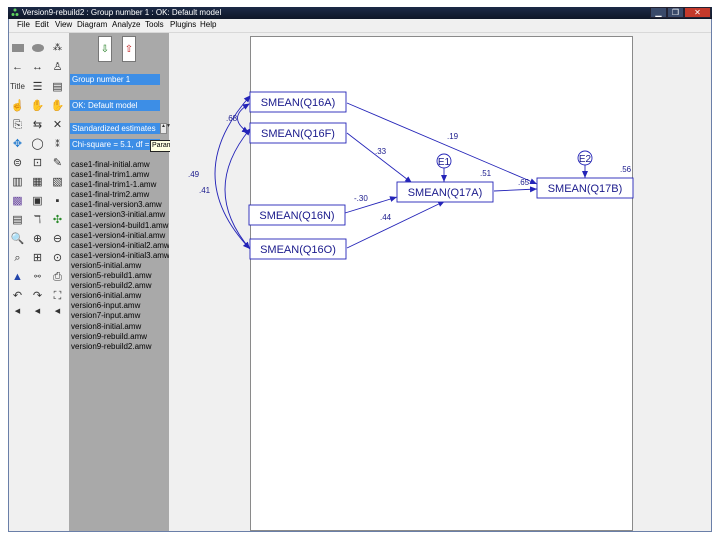  What do you see at coordinates (585, 189) in the screenshot?
I see `label-q17b: SMEAN(Q17B)` at bounding box center [585, 189].